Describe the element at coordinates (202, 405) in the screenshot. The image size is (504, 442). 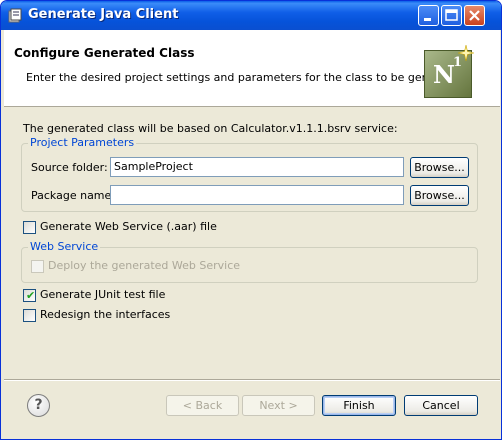
I see `back-button: < Back` at that location.